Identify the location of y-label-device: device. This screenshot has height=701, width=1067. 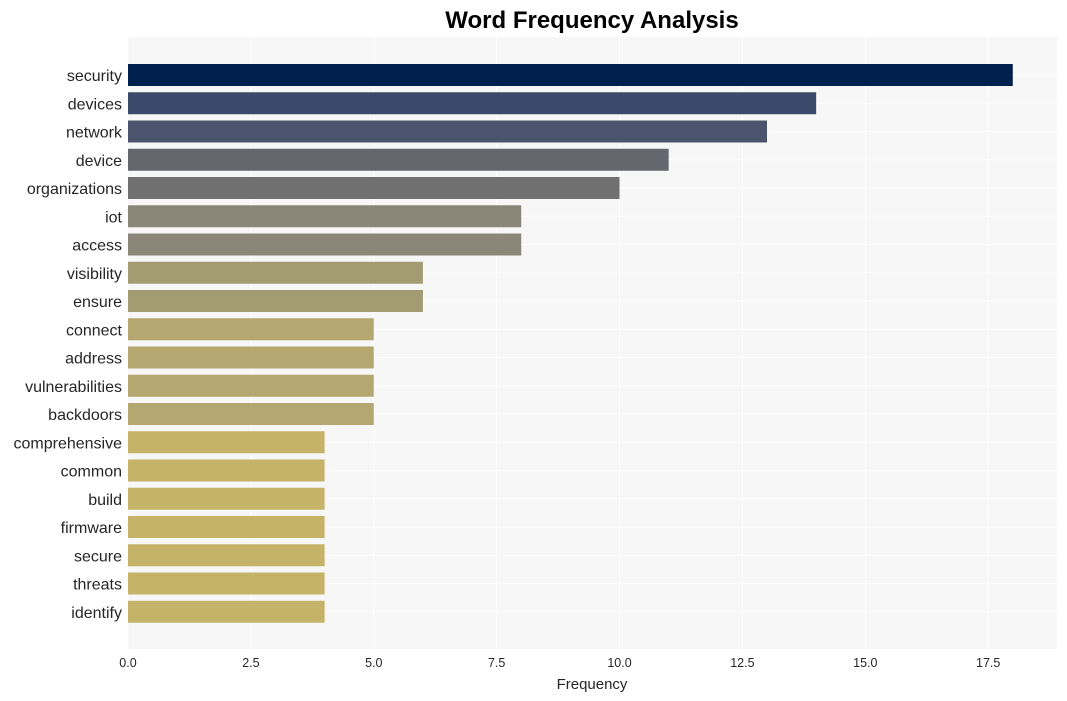
(99, 161).